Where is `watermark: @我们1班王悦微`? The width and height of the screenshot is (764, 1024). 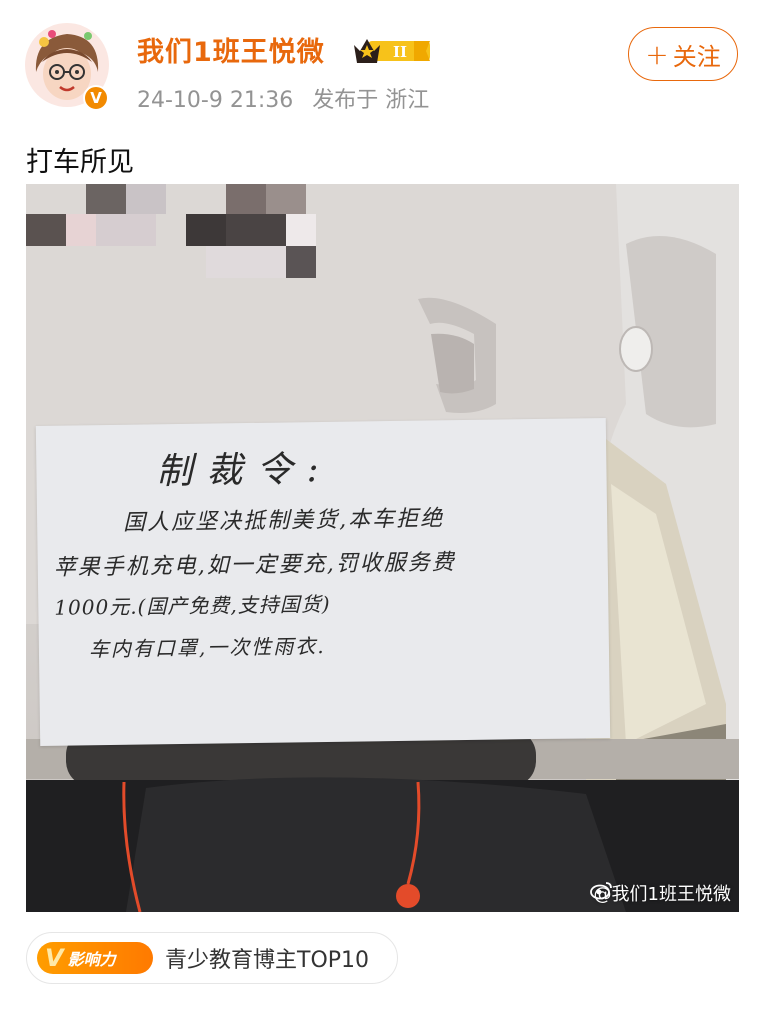
watermark: @我们1班王悦微 is located at coordinates (660, 893).